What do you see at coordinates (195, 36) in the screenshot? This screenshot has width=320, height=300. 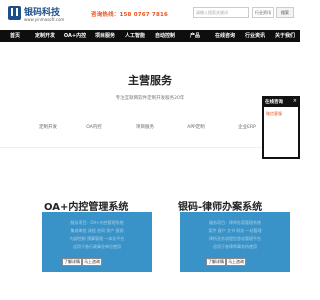 I see `nav-item-products: 产品` at bounding box center [195, 36].